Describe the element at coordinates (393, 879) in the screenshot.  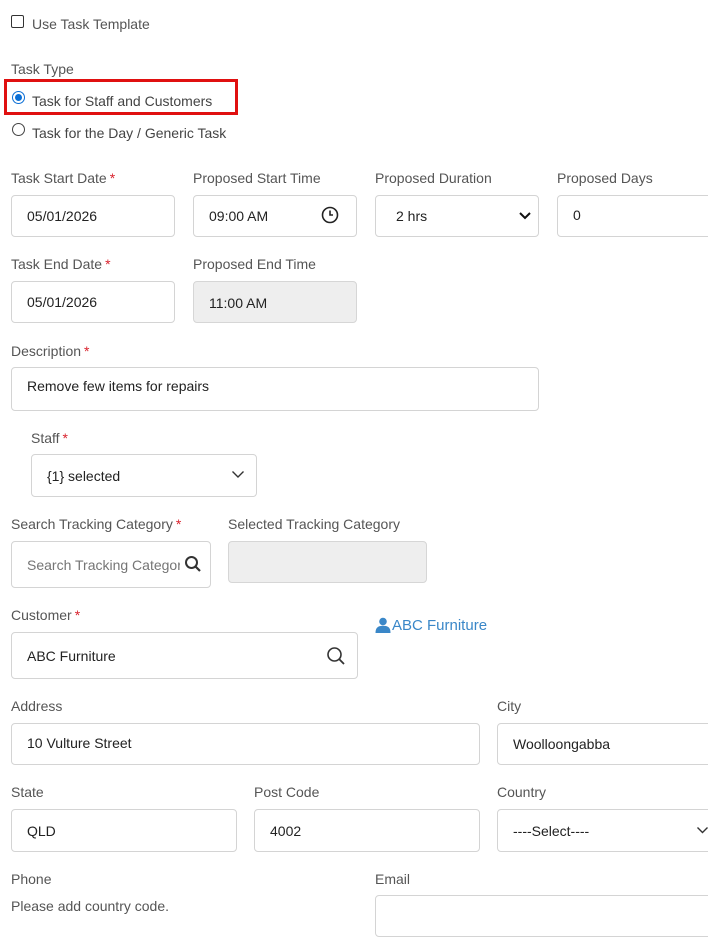
I see `email-label: Email` at that location.